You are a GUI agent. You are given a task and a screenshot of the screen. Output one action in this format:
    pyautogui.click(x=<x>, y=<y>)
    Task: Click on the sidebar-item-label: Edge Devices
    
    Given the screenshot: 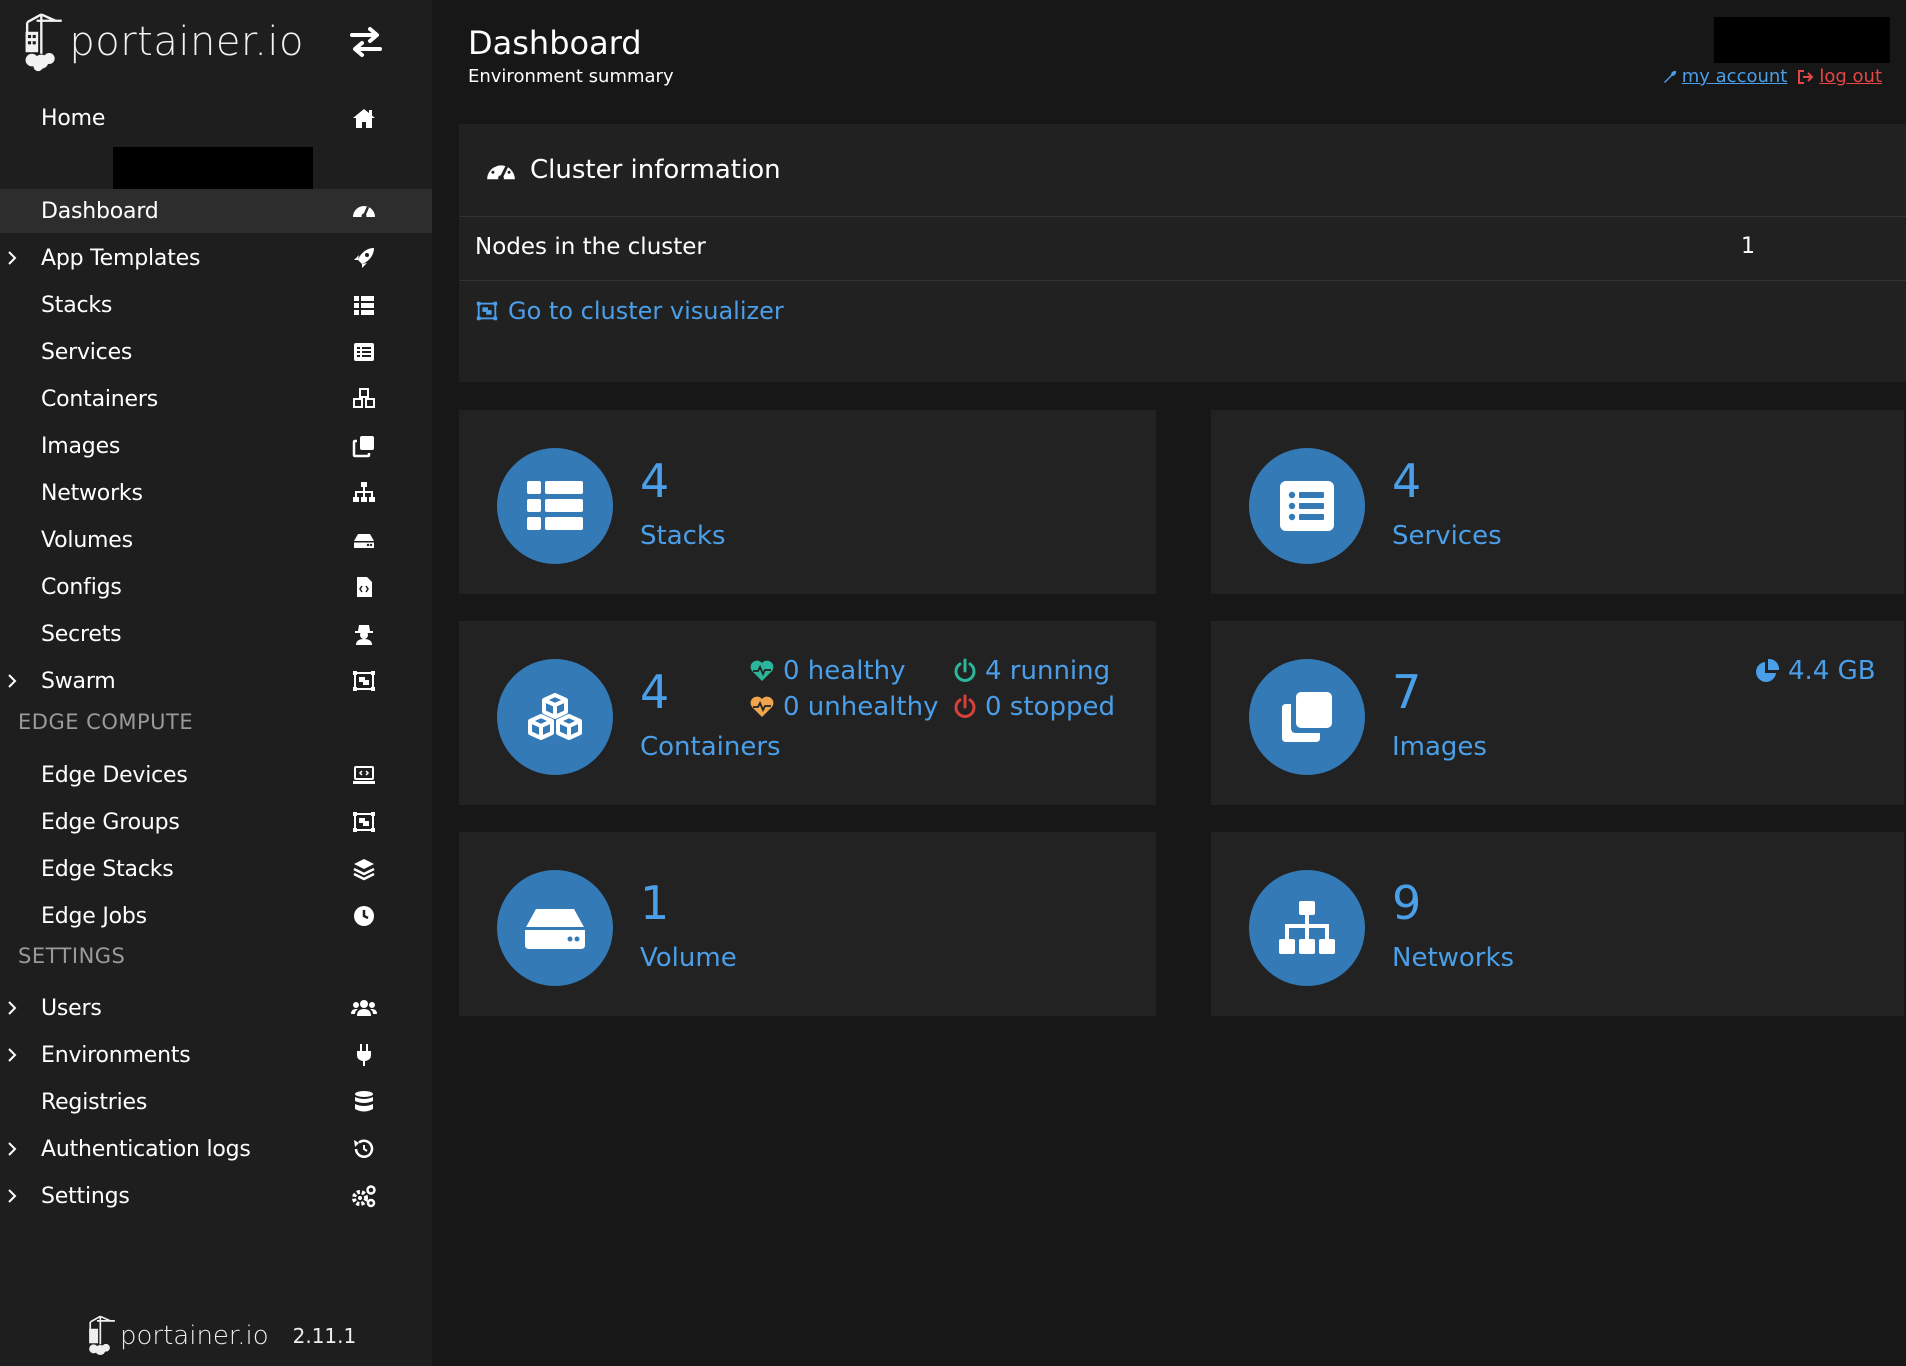 What is the action you would take?
    pyautogui.click(x=114, y=775)
    